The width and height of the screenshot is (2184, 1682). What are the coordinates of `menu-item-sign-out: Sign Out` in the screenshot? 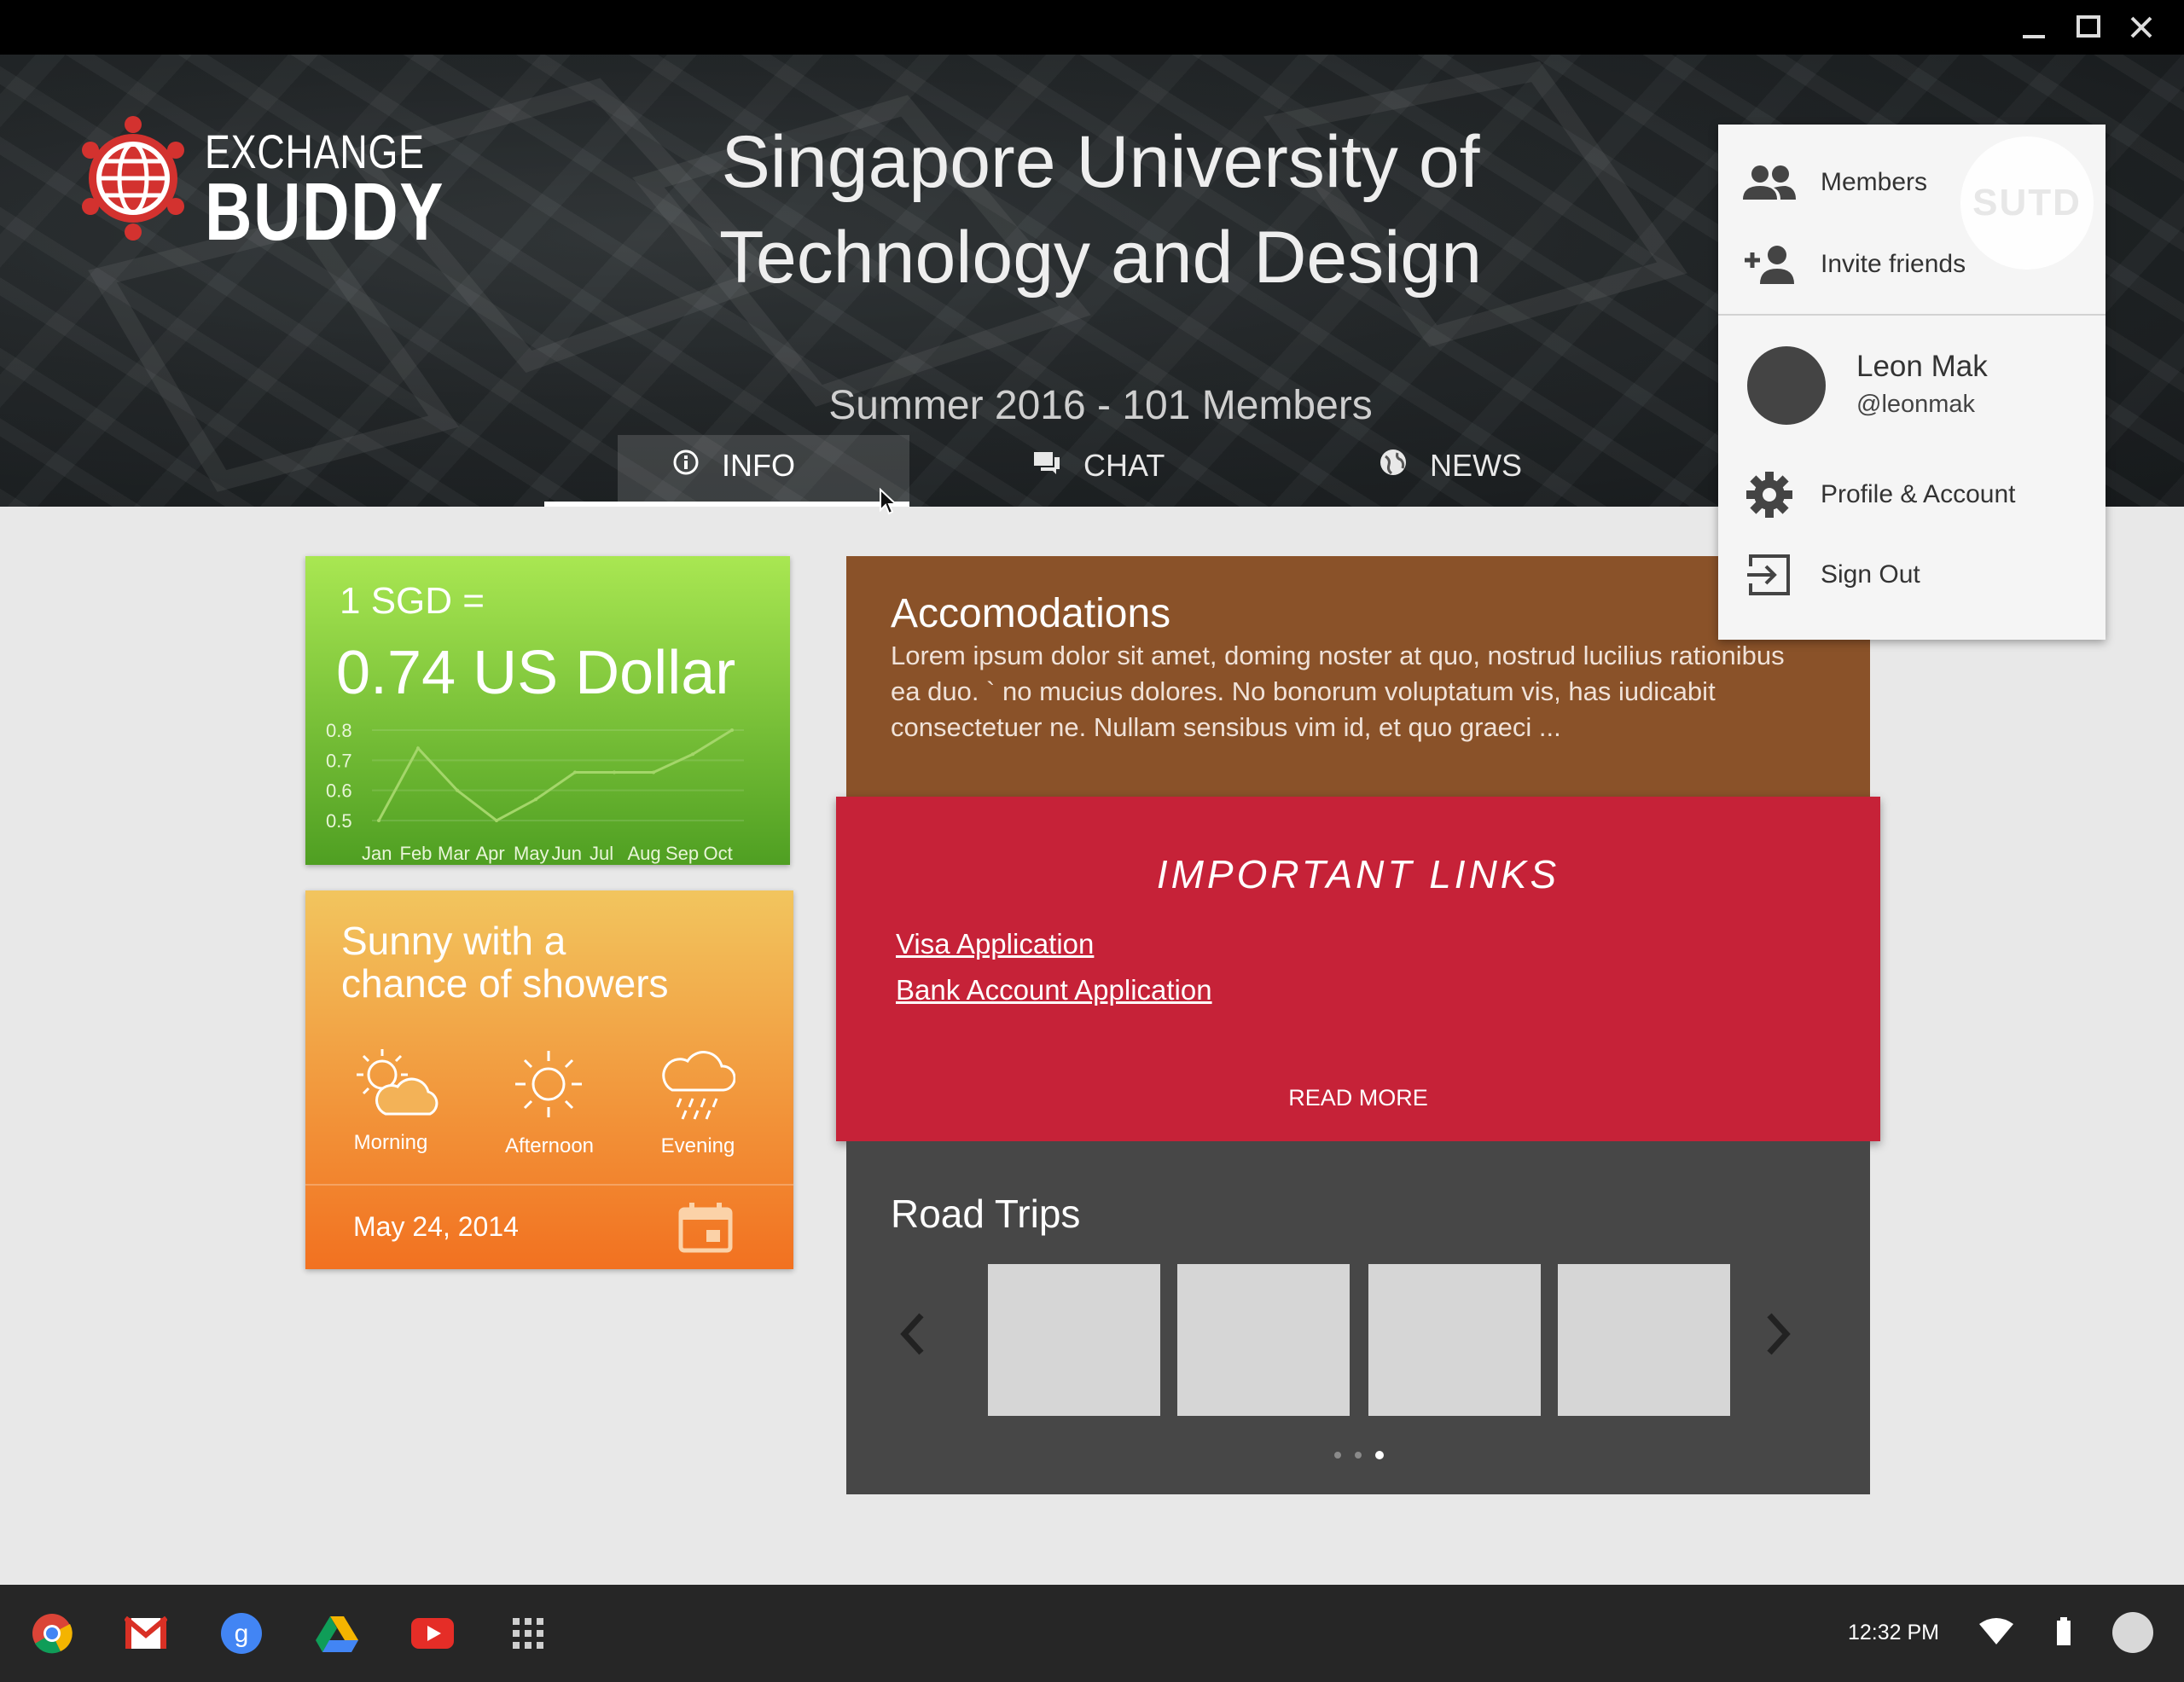 It's located at (1912, 575).